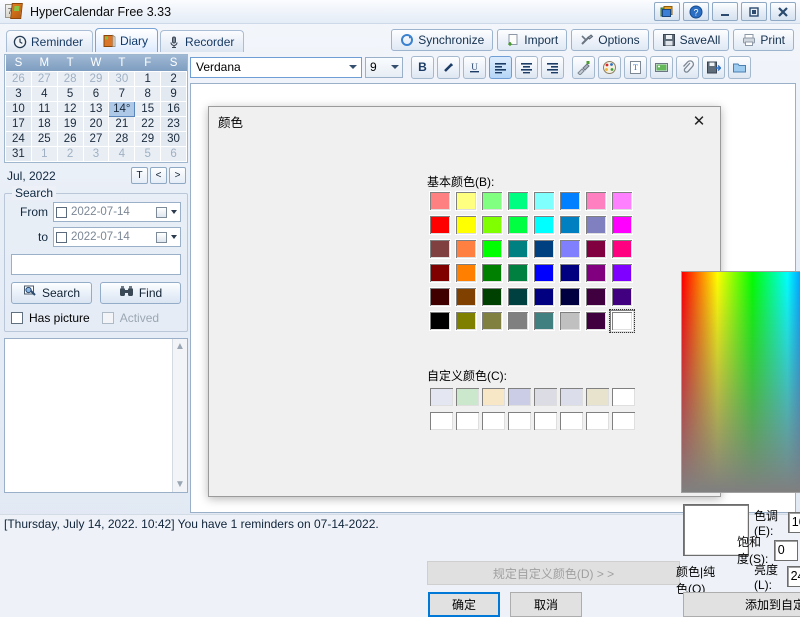 This screenshot has width=800, height=617. What do you see at coordinates (122, 123) in the screenshot?
I see `calendar-day-cell: 21` at bounding box center [122, 123].